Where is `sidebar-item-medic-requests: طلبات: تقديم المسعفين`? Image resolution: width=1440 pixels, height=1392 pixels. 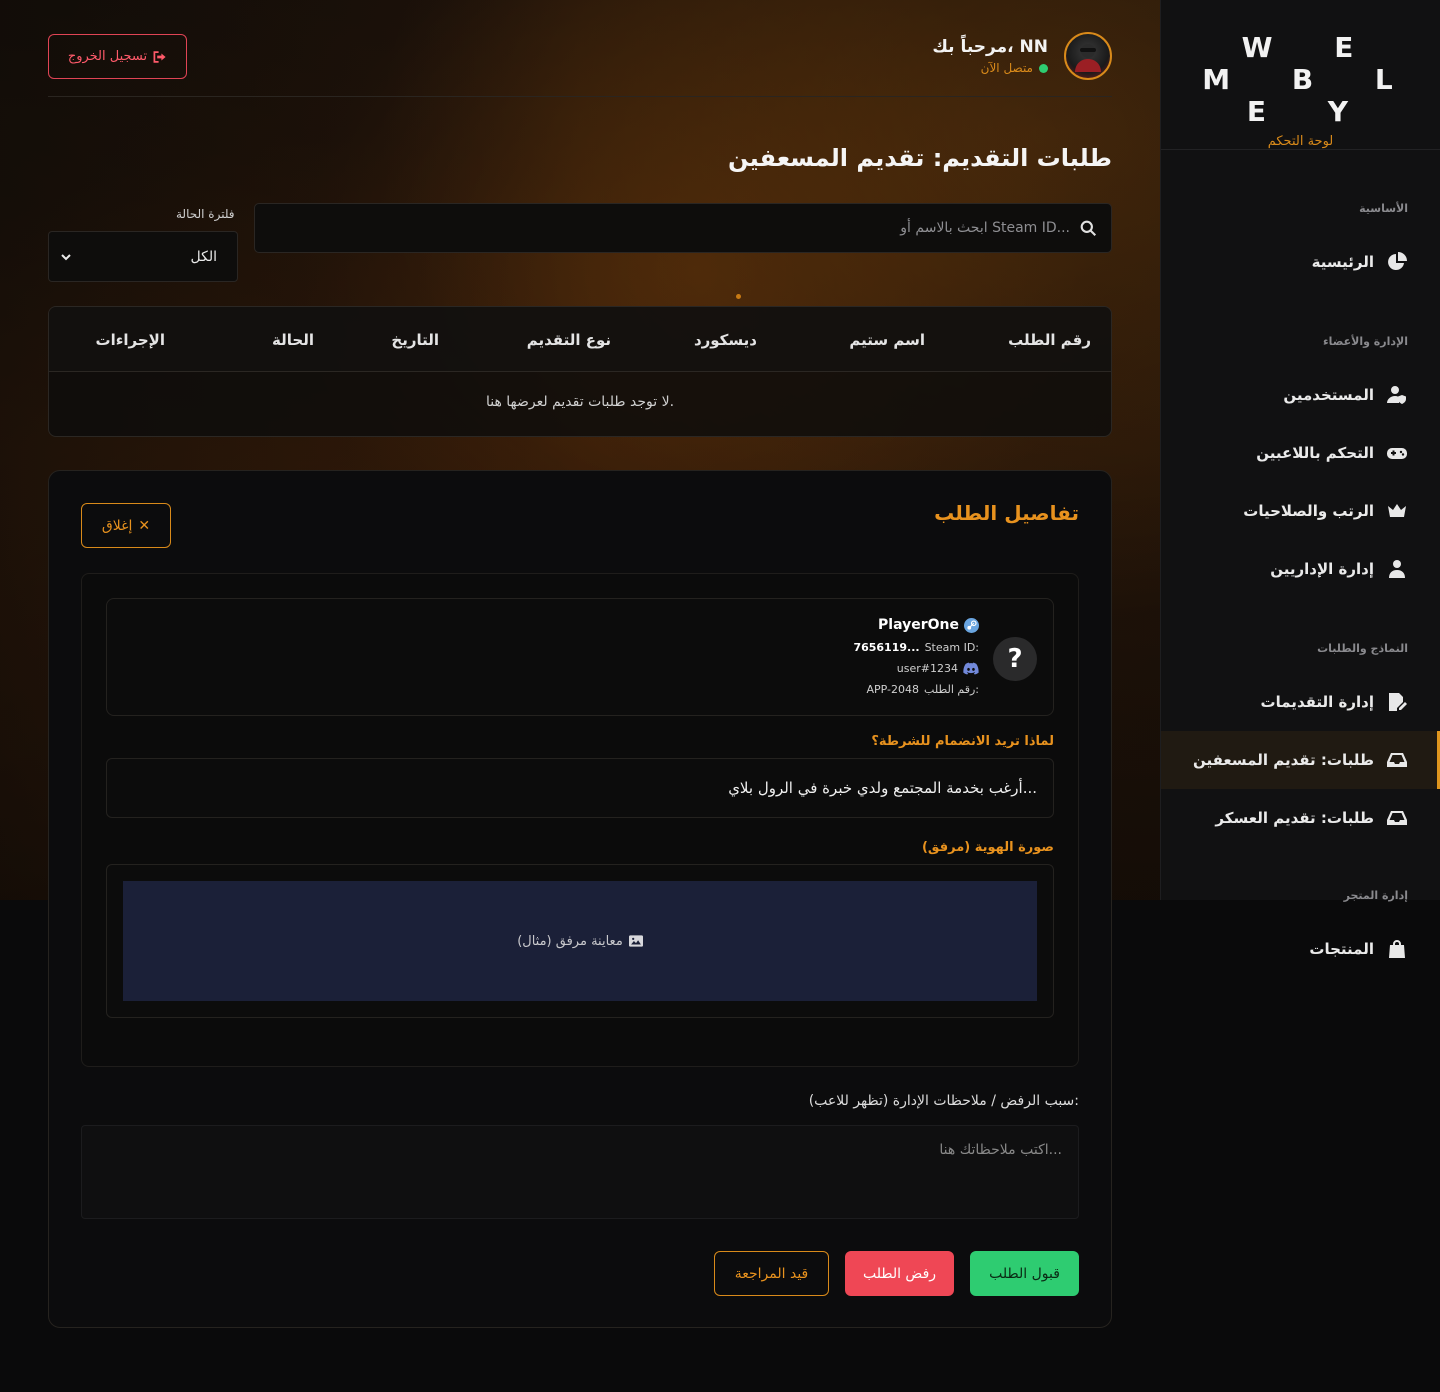
sidebar-item-medic-requests: طلبات: تقديم المسعفين is located at coordinates (1300, 760).